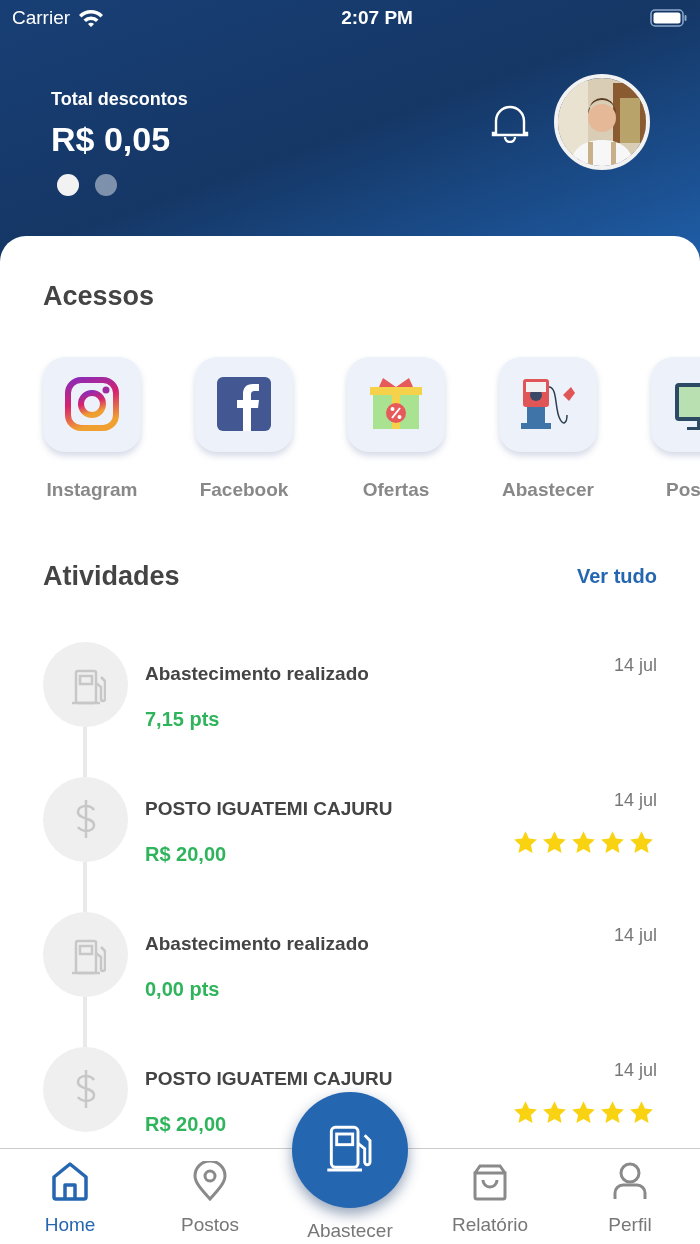  What do you see at coordinates (669, 18) in the screenshot?
I see `battery-icon` at bounding box center [669, 18].